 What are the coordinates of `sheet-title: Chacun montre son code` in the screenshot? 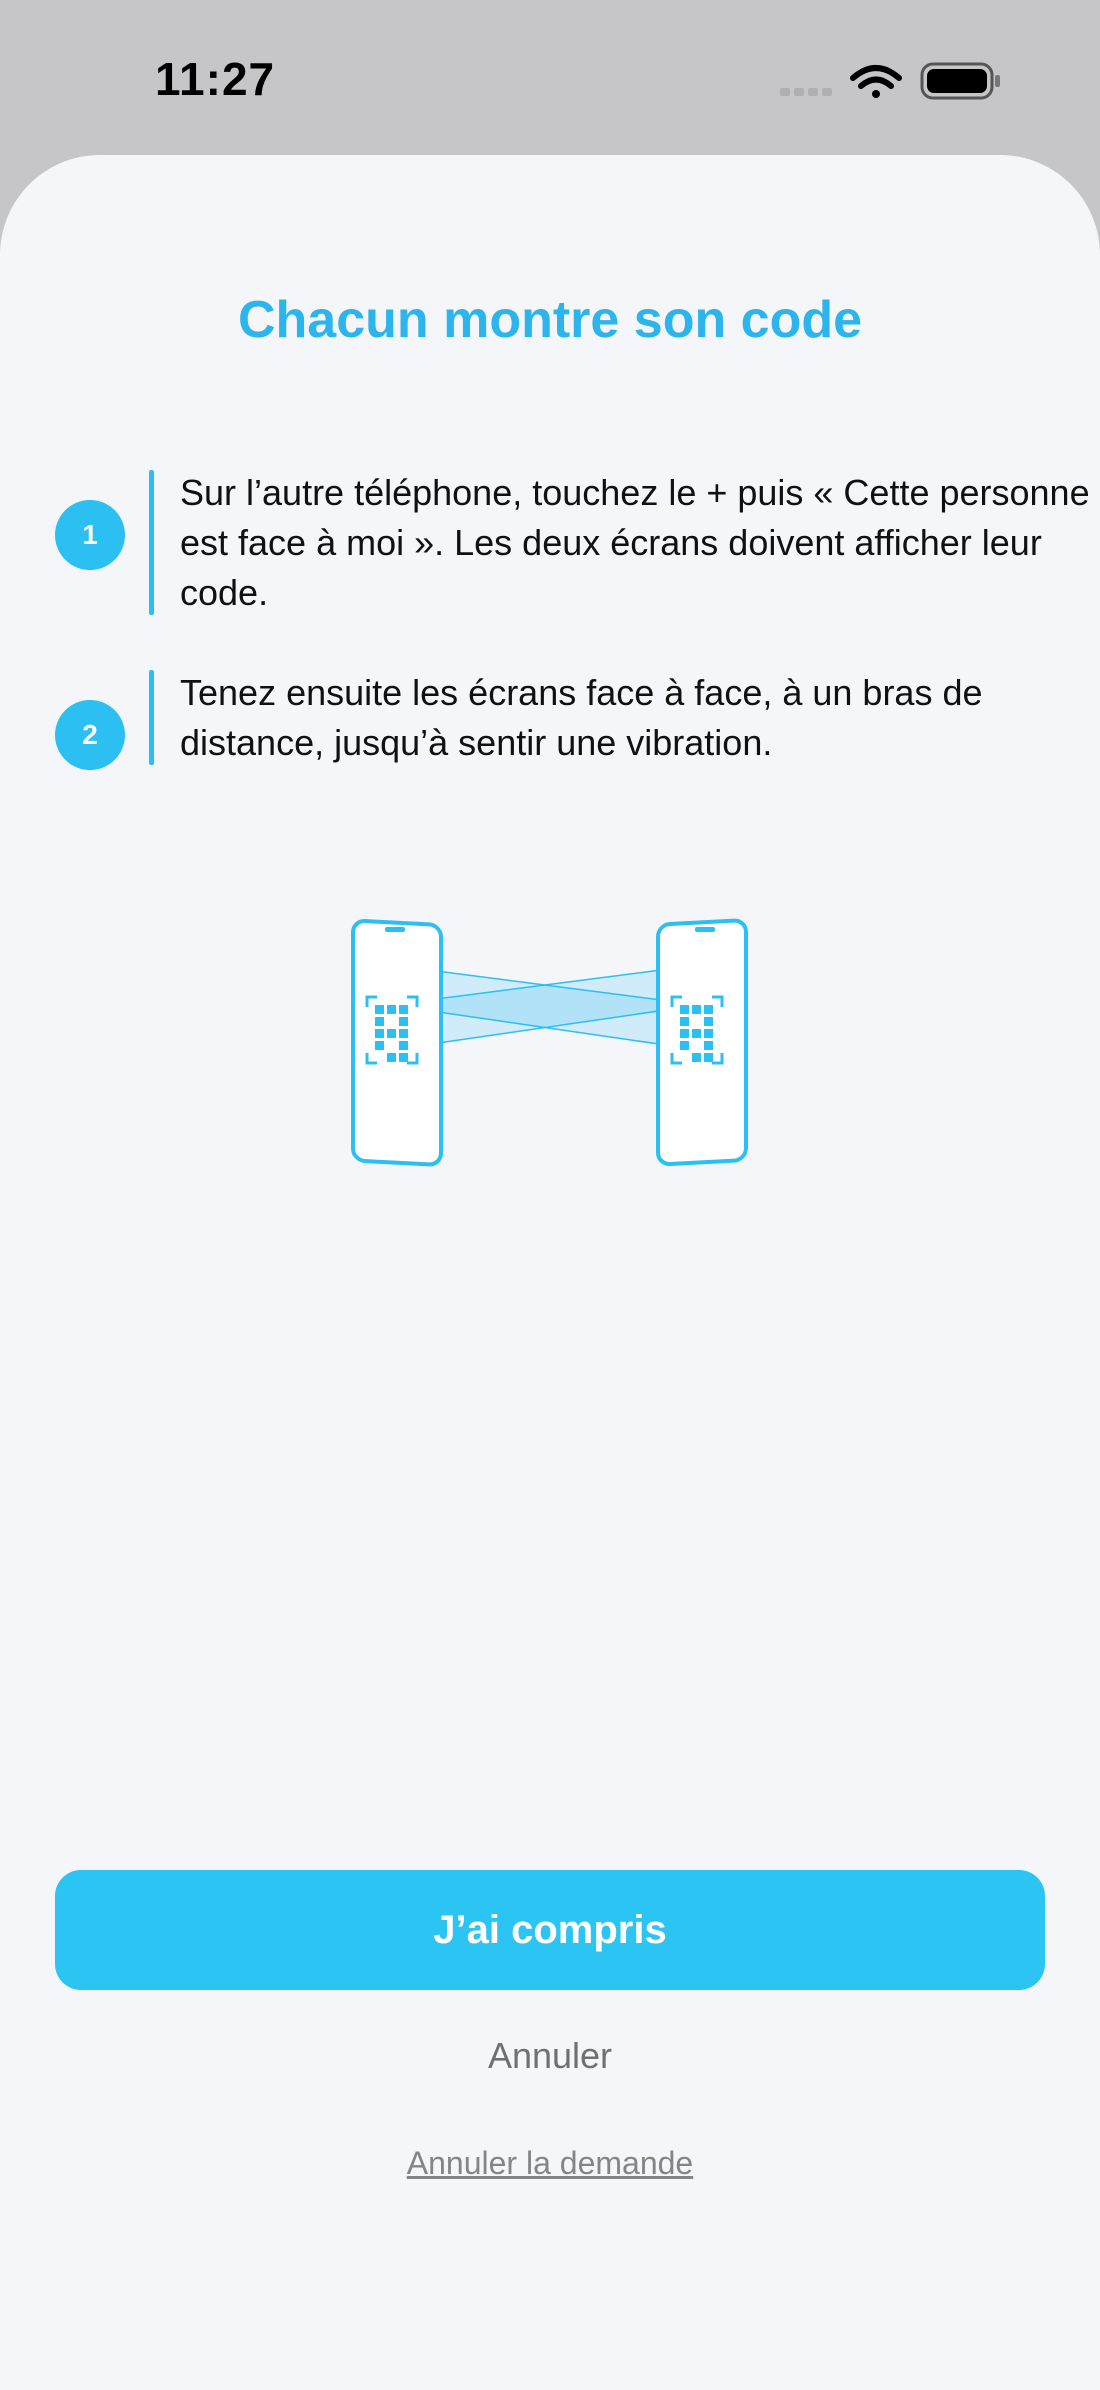 It's located at (550, 320).